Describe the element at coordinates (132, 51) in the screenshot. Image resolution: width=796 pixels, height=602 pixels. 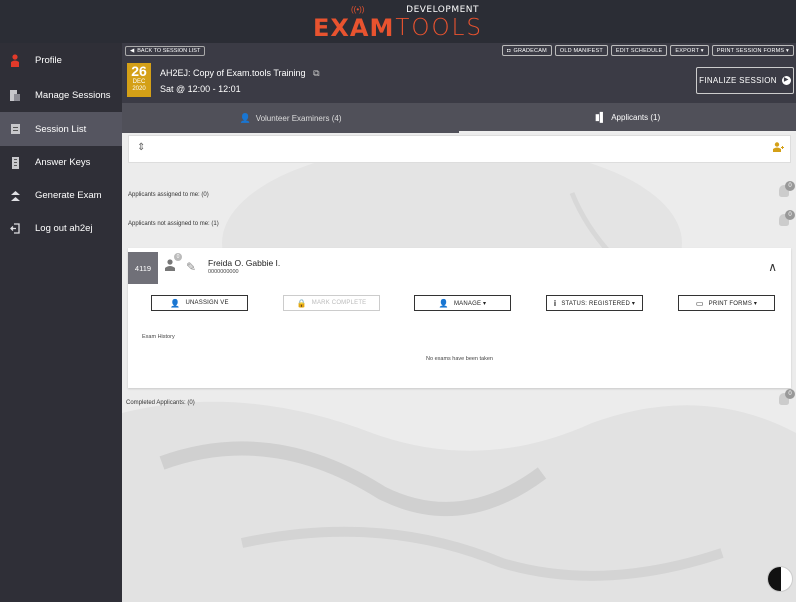
I see `arrow-left-icon: ◀` at that location.